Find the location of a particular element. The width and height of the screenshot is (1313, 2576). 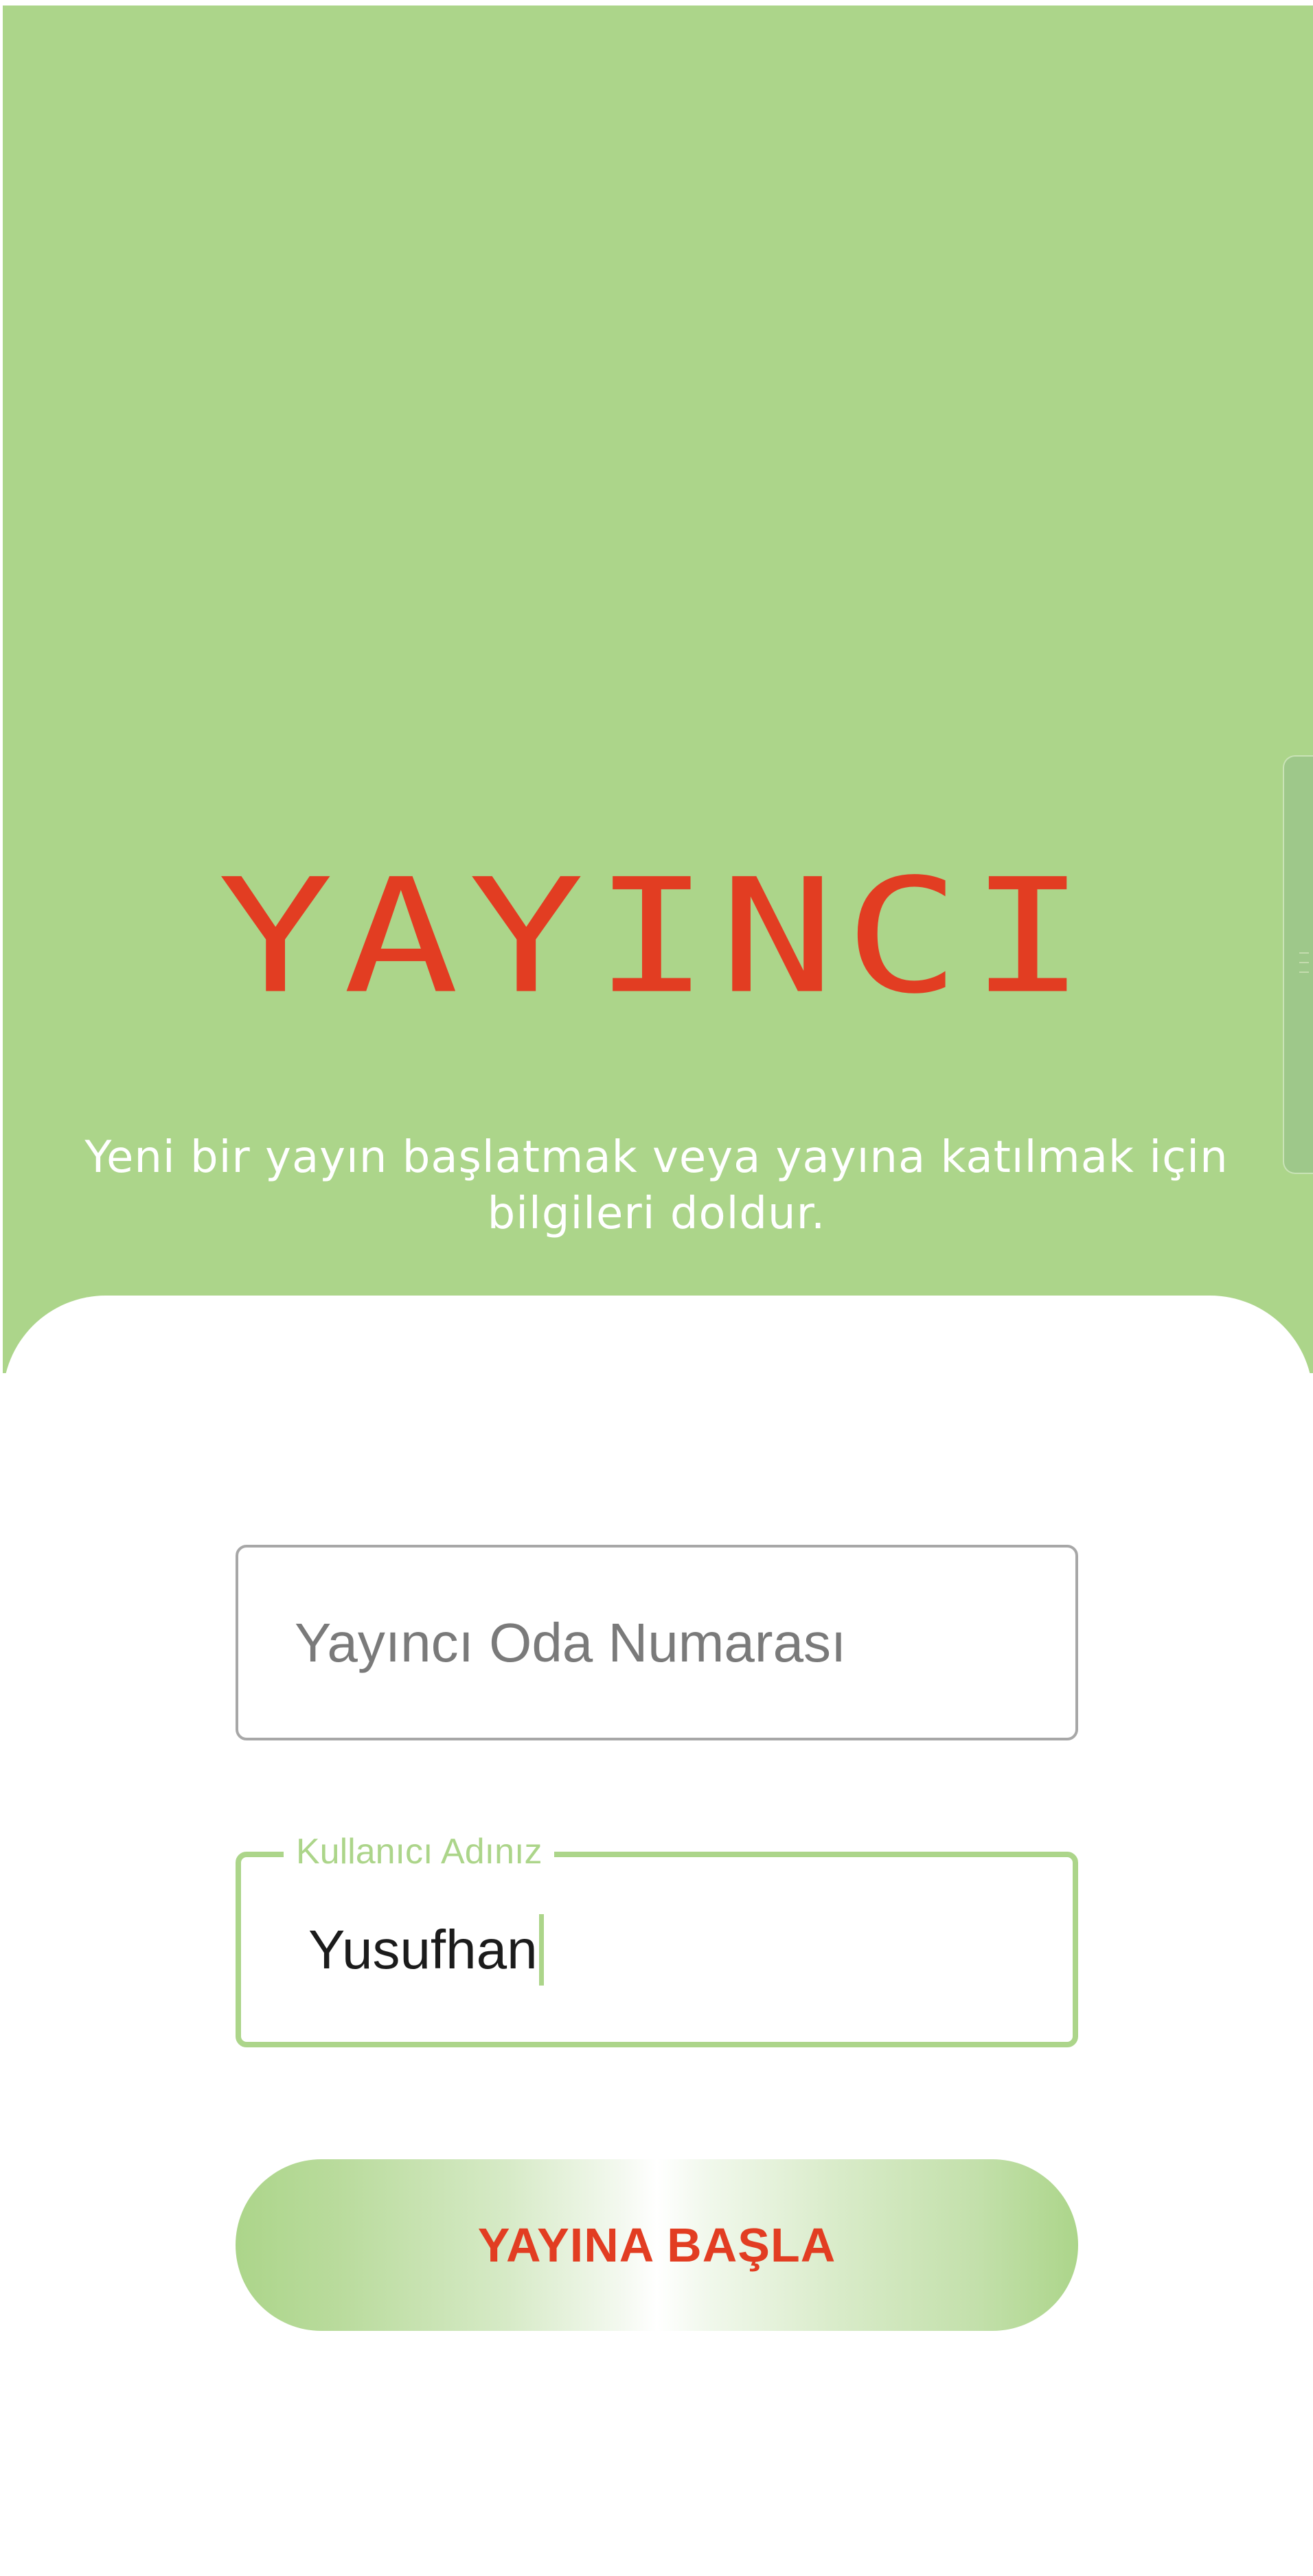

username-value-wrap: Yusufhan is located at coordinates (426, 1949).